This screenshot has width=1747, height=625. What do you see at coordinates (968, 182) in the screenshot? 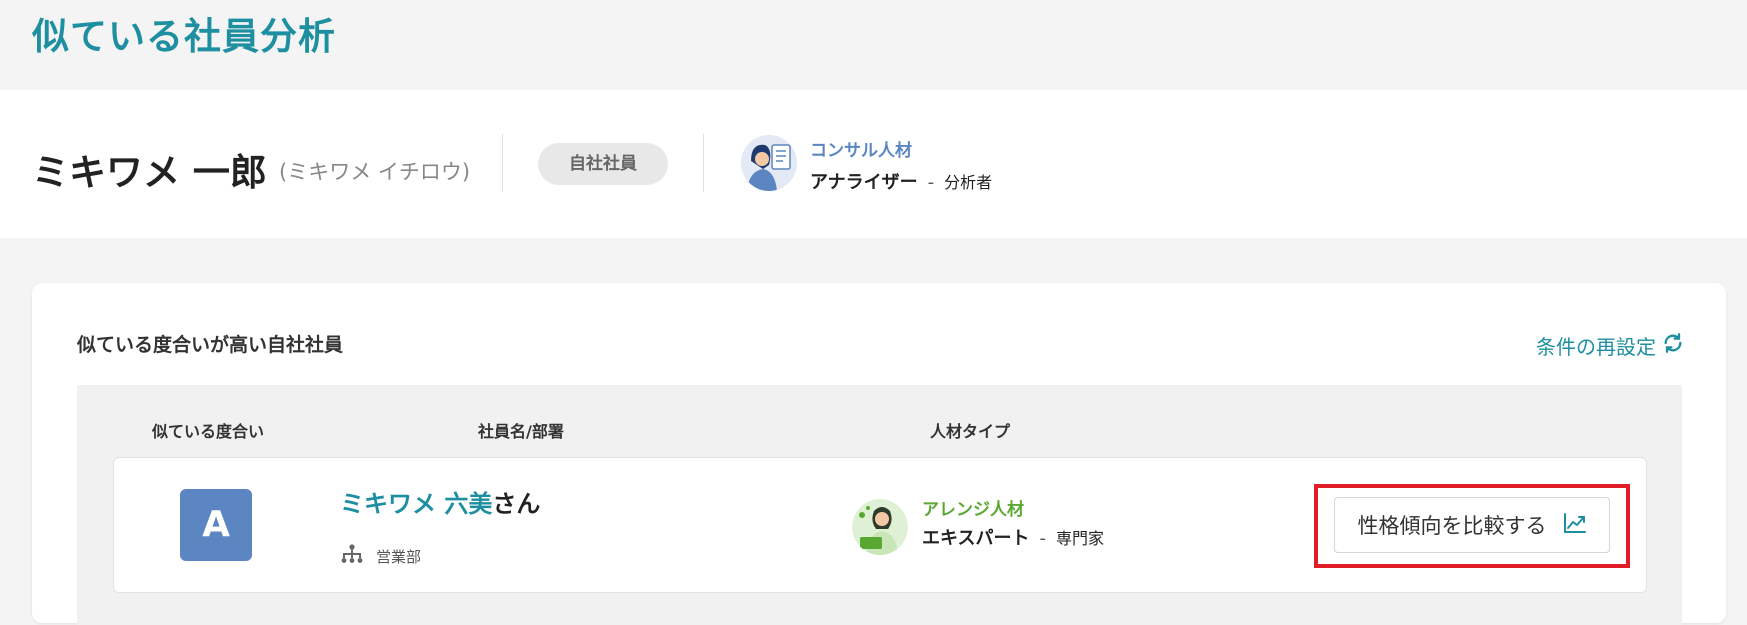
I see `type-role: 分析者` at bounding box center [968, 182].